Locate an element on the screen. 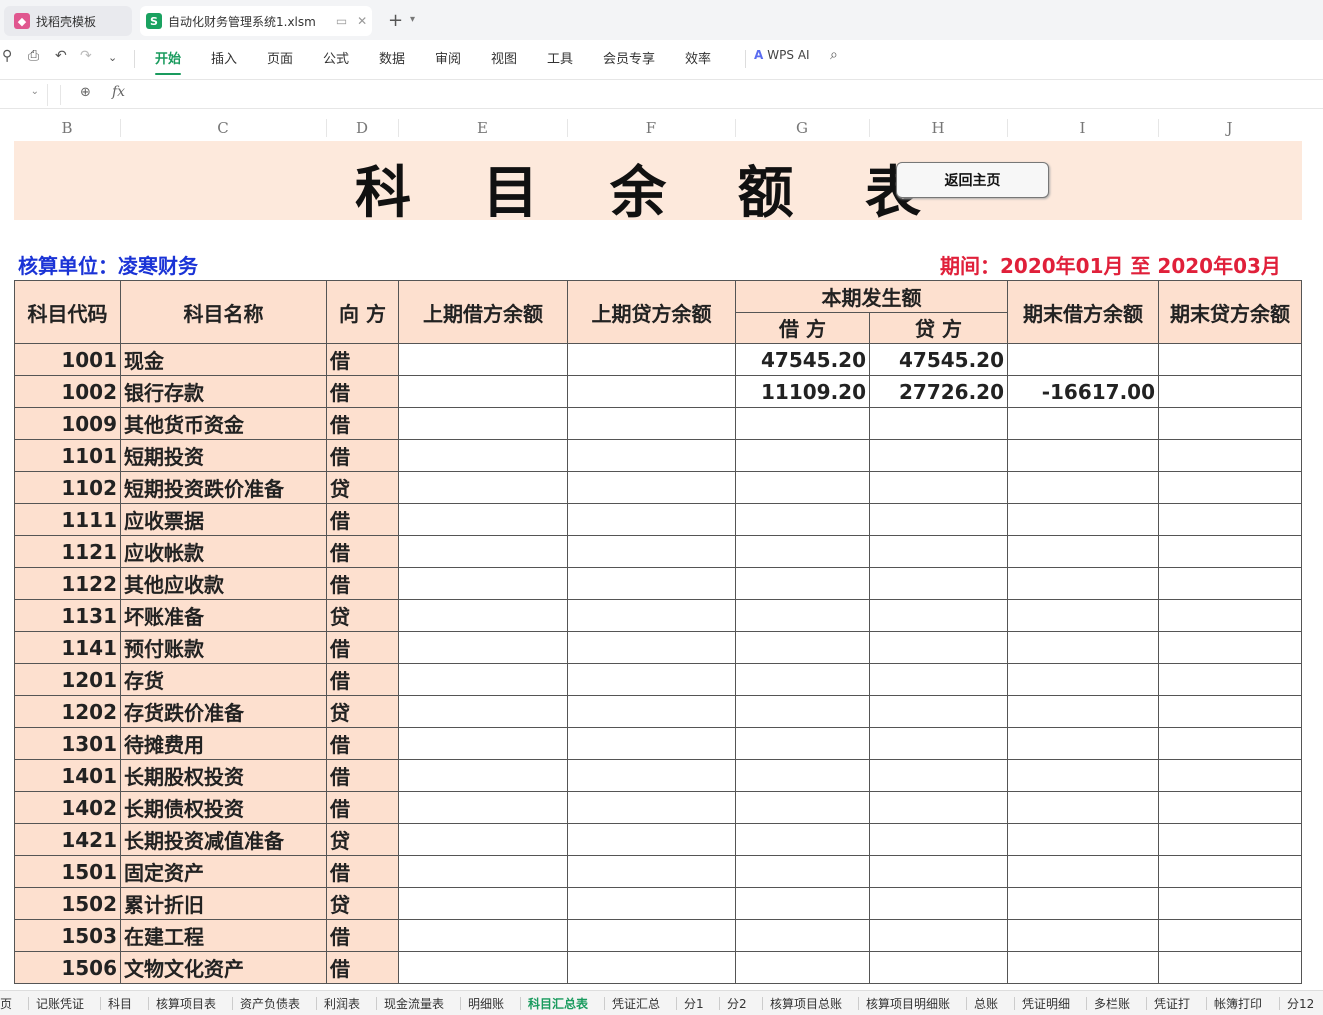 This screenshot has height=1015, width=1323. cell-code: 1101 is located at coordinates (67, 455).